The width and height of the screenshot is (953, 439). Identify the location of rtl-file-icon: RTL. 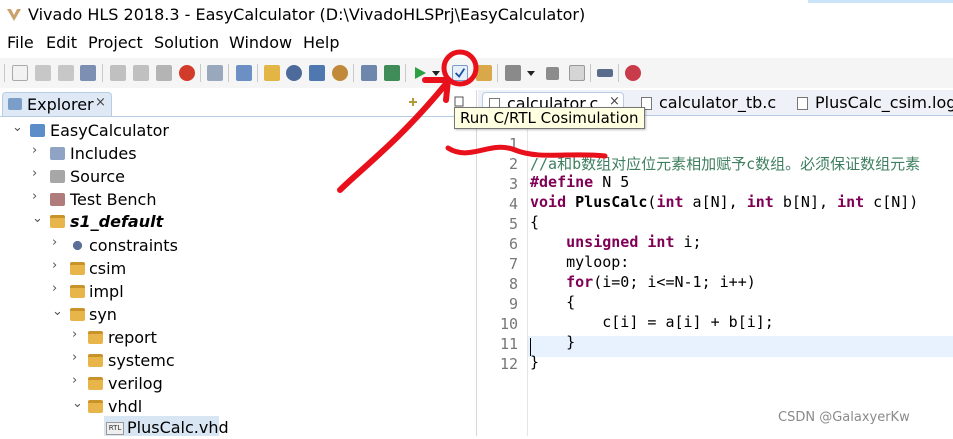
(115, 428).